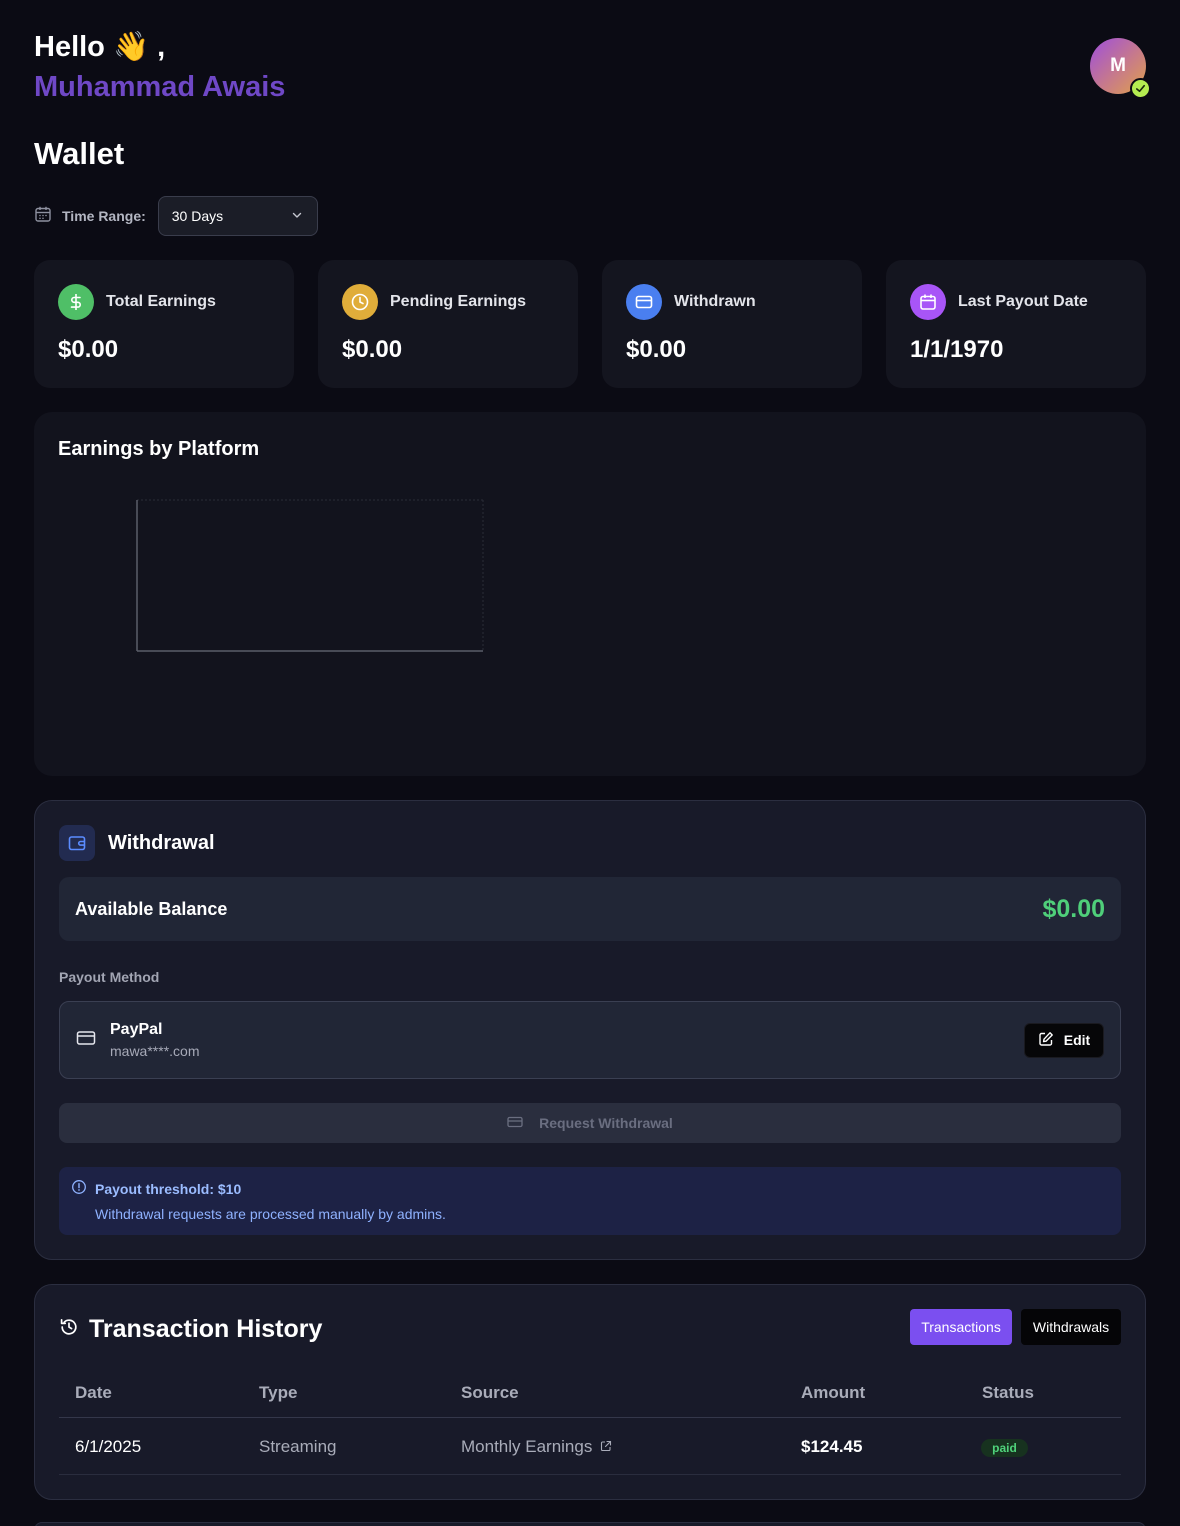  Describe the element at coordinates (490, 1393) in the screenshot. I see `column-header-source: Source` at that location.